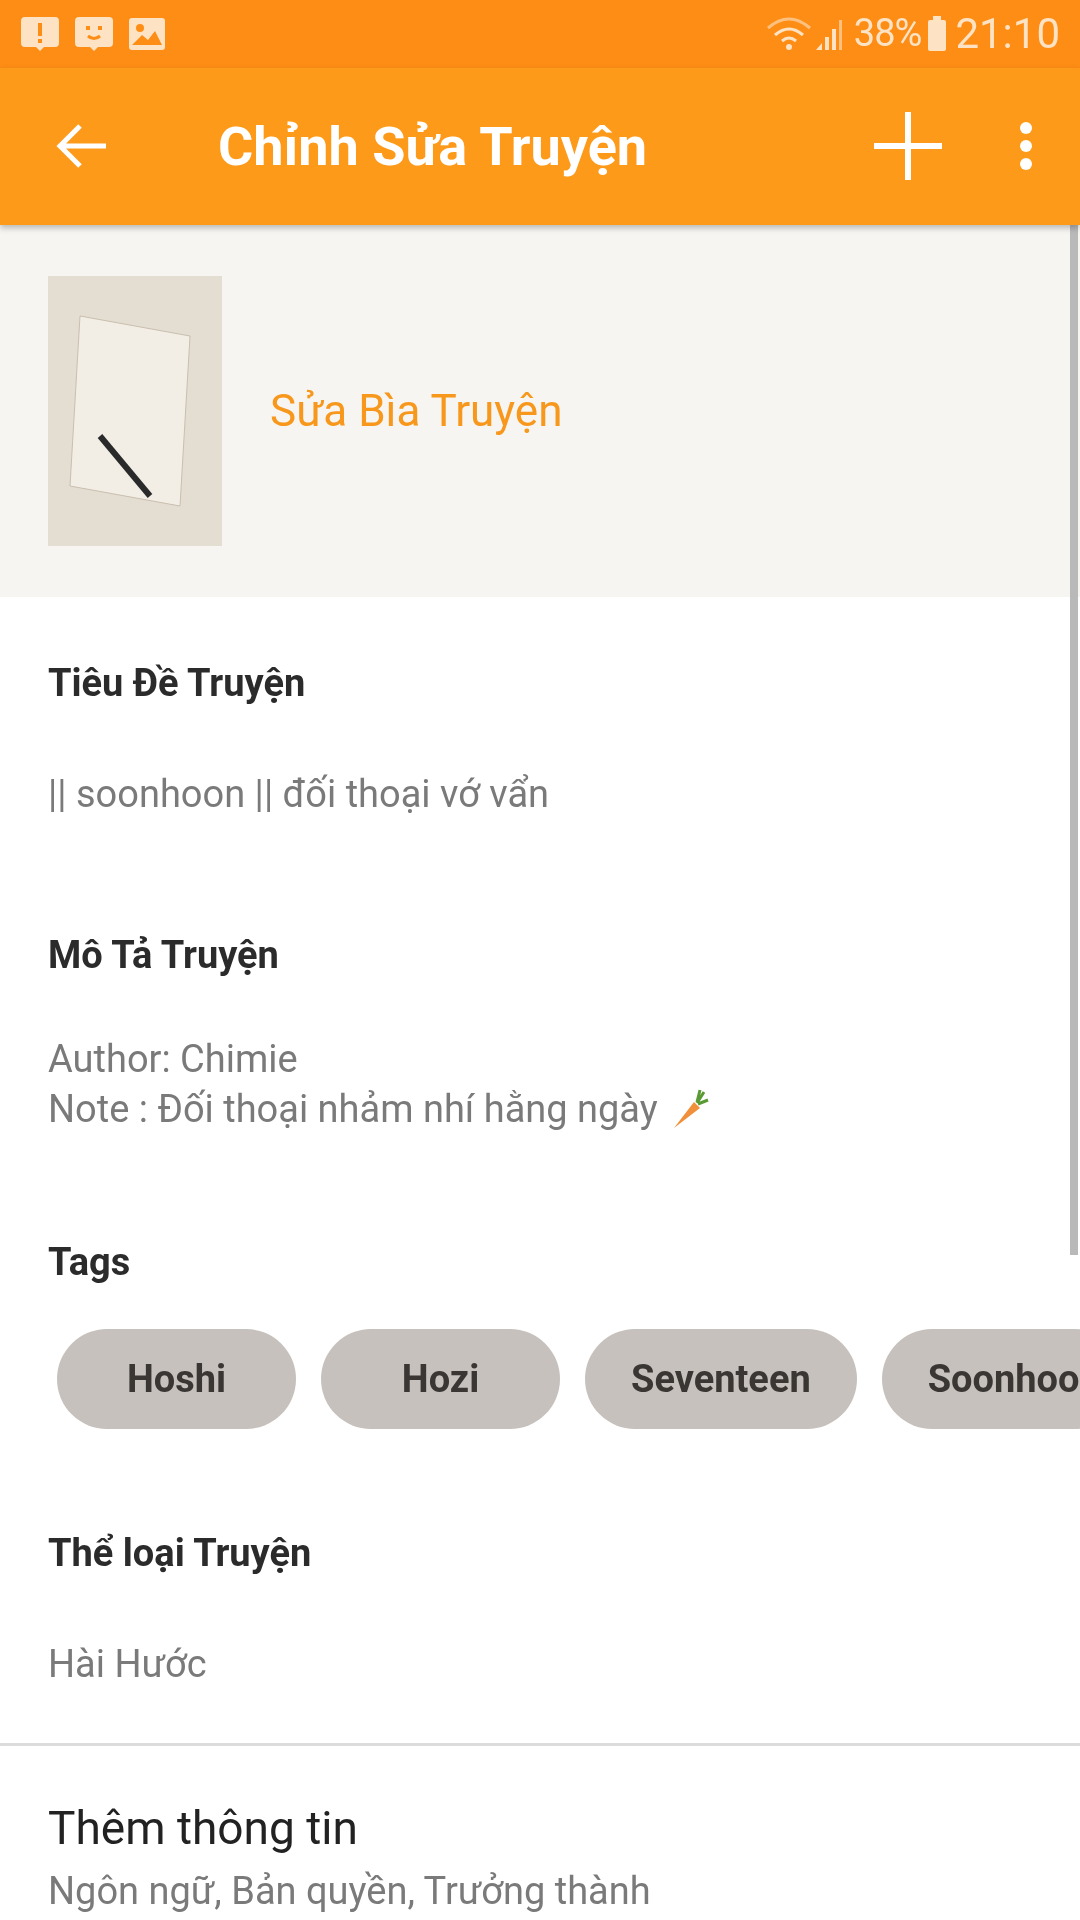 Image resolution: width=1080 pixels, height=1920 pixels. What do you see at coordinates (82, 146) in the screenshot?
I see `back-arrow-icon` at bounding box center [82, 146].